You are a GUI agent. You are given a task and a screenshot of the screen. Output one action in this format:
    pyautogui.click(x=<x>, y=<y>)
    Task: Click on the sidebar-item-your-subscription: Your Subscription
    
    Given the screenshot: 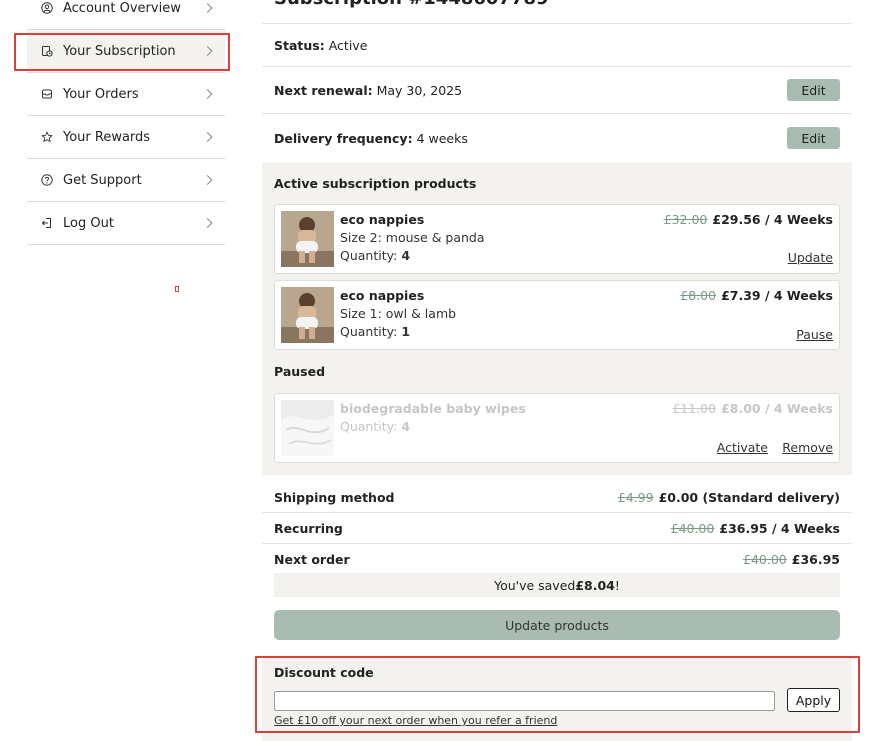 What is the action you would take?
    pyautogui.click(x=126, y=51)
    